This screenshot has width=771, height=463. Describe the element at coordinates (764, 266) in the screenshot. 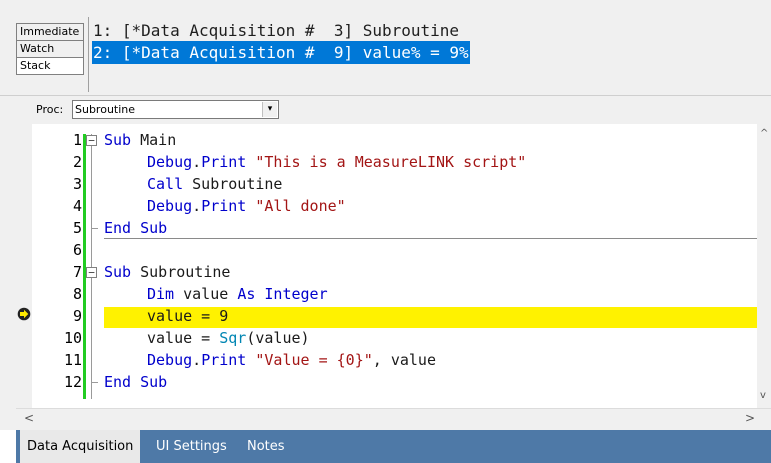

I see `vertical-scrollbar: ^ v` at that location.